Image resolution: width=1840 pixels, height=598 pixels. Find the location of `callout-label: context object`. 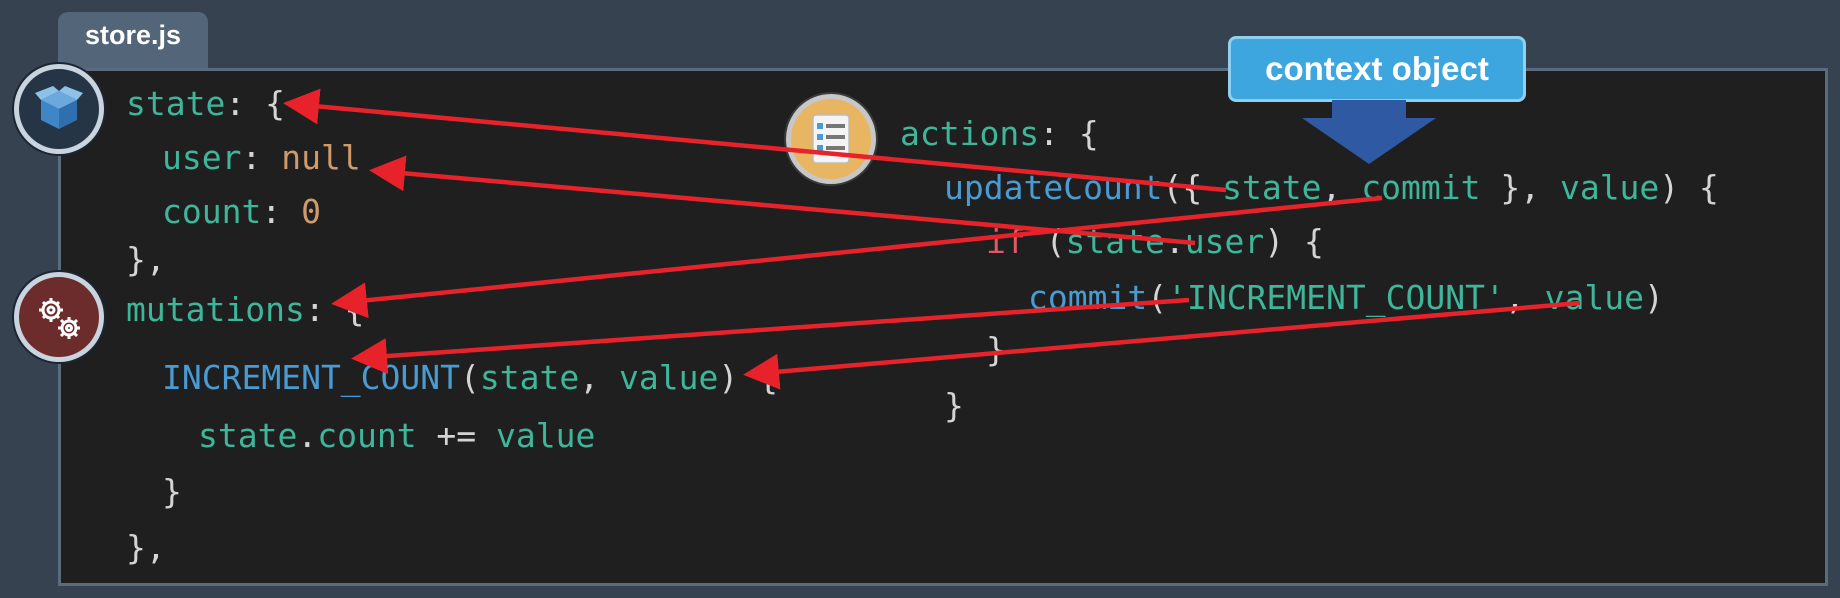

callout-label: context object is located at coordinates (1377, 68).